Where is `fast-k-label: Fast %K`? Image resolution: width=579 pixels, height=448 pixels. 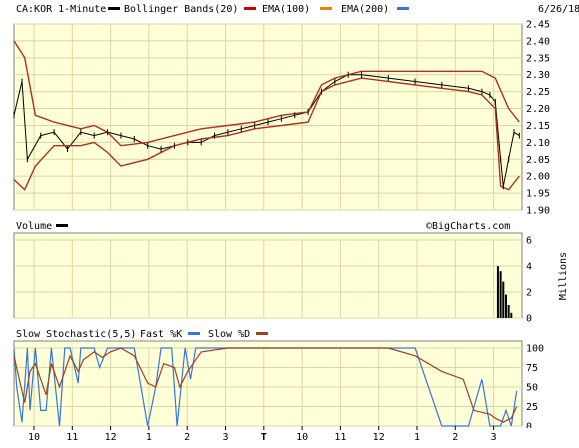 fast-k-label: Fast %K is located at coordinates (161, 334).